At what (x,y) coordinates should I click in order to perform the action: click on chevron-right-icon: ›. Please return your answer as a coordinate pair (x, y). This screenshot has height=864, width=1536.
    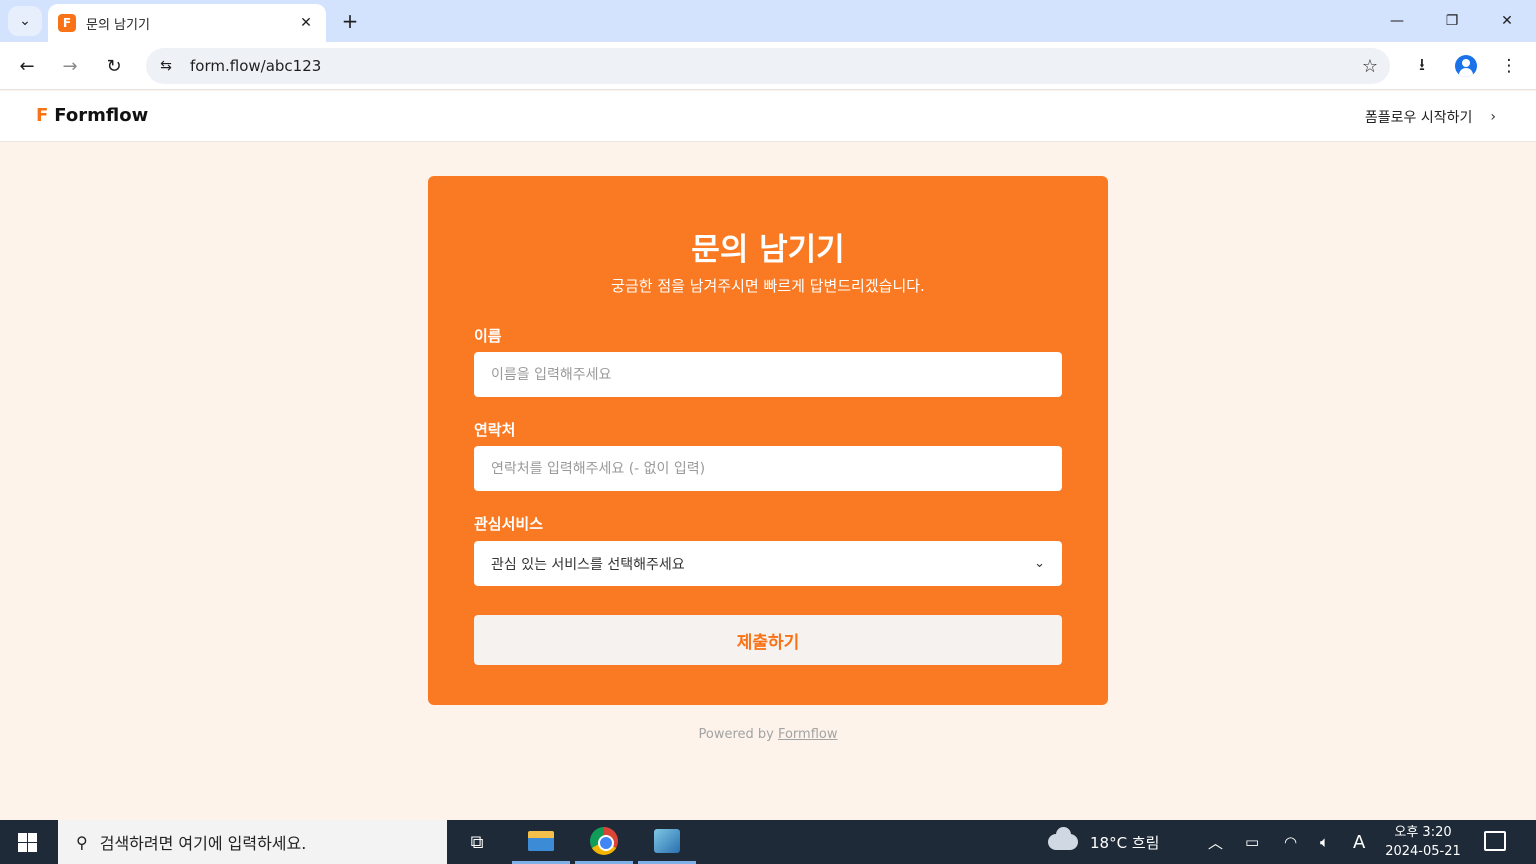
    Looking at the image, I should click on (1493, 117).